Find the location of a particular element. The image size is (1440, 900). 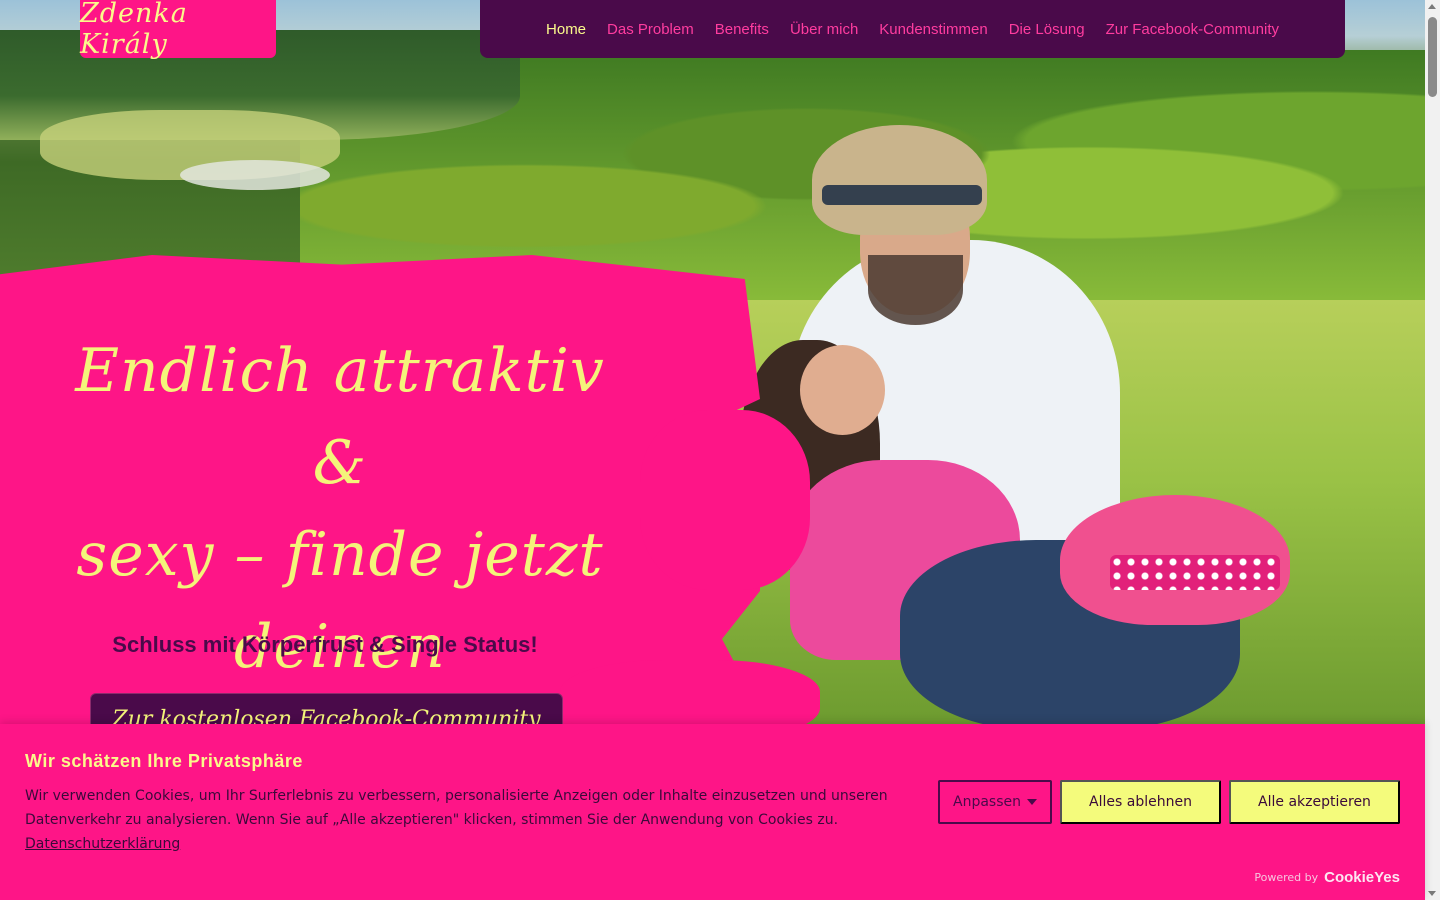

cookieyes-logo: CookieYes is located at coordinates (1362, 877).